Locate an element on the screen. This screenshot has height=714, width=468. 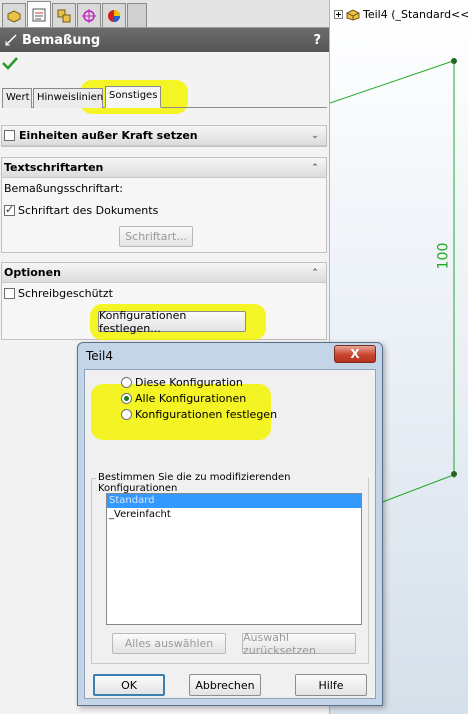
units-override-group: Einheiten außer Kraft setzen ⌄ is located at coordinates (164, 136).